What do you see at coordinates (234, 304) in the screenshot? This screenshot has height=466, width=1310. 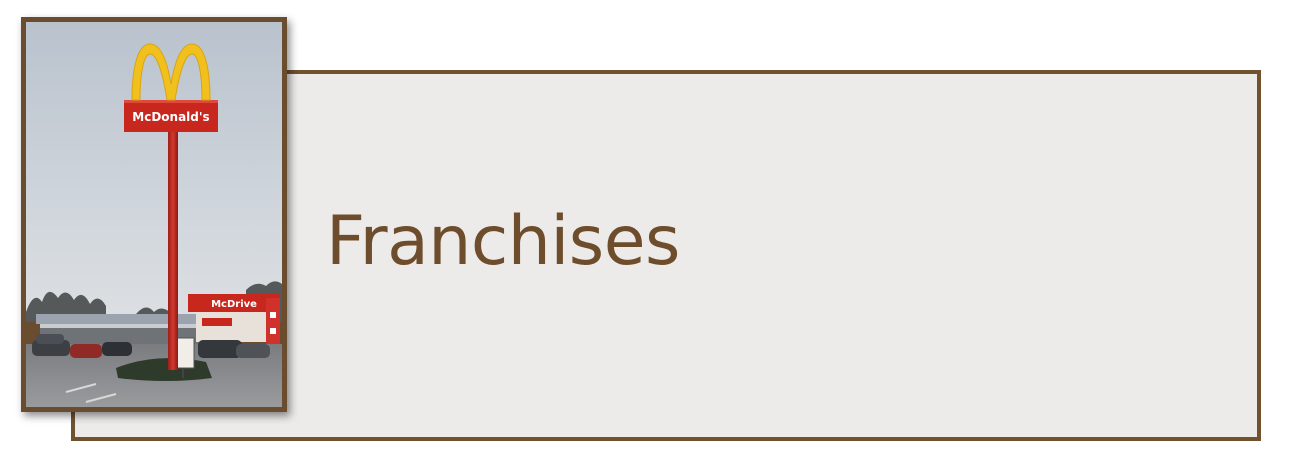 I see `mcdrive-sign-text: McDrive` at bounding box center [234, 304].